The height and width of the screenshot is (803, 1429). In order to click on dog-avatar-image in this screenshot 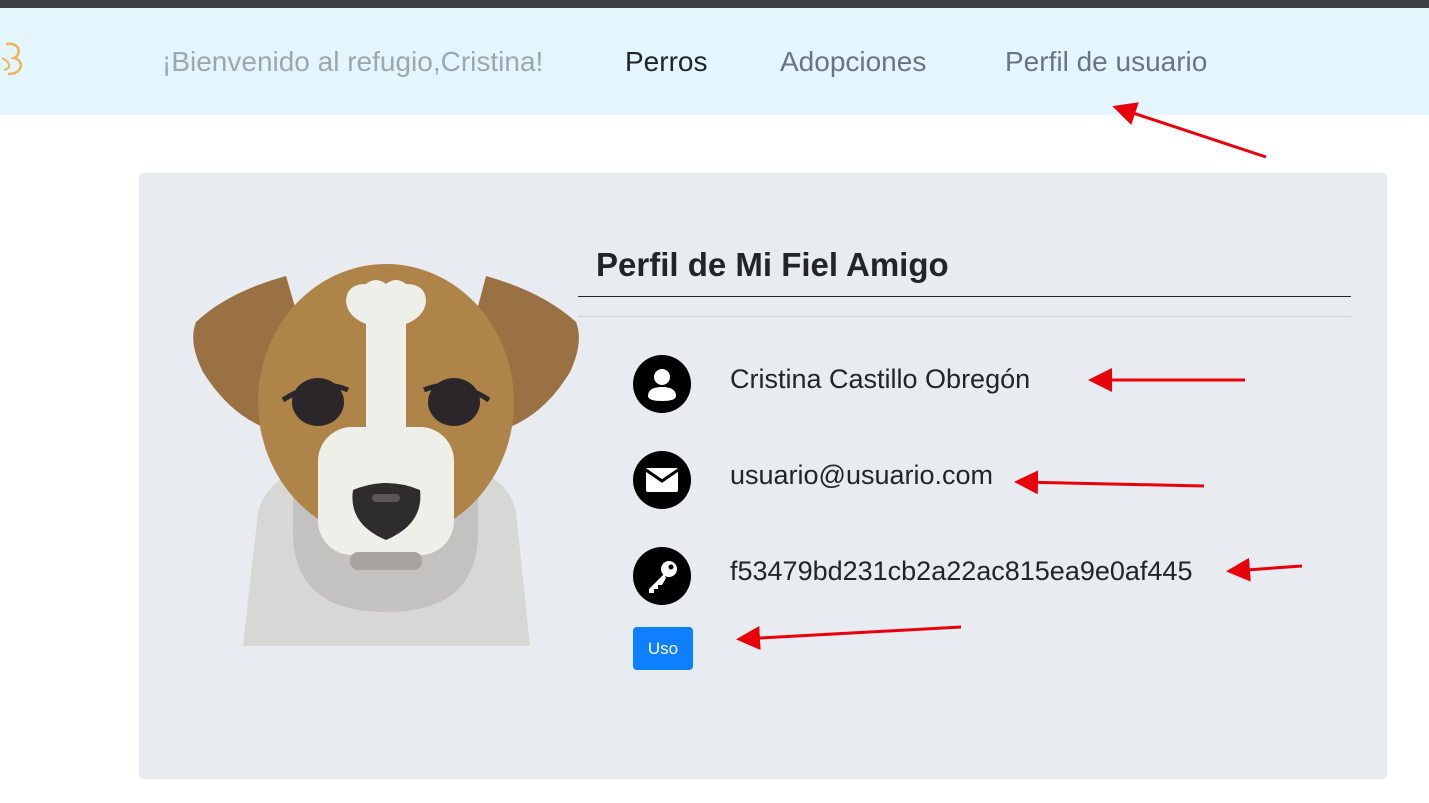, I will do `click(386, 455)`.